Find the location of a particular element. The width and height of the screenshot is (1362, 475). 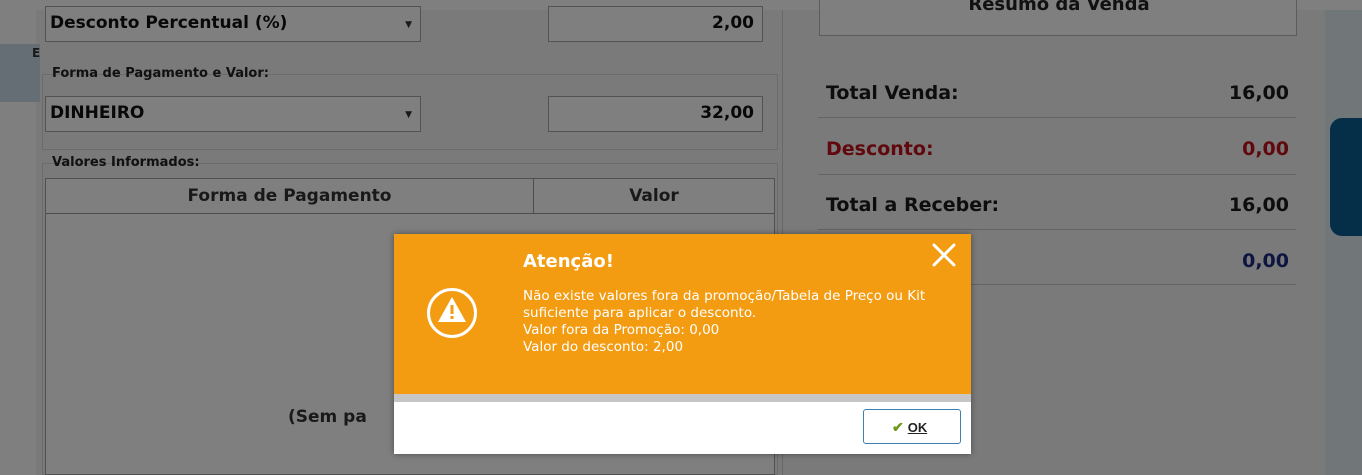

ok-button: ✔ OK is located at coordinates (912, 426).